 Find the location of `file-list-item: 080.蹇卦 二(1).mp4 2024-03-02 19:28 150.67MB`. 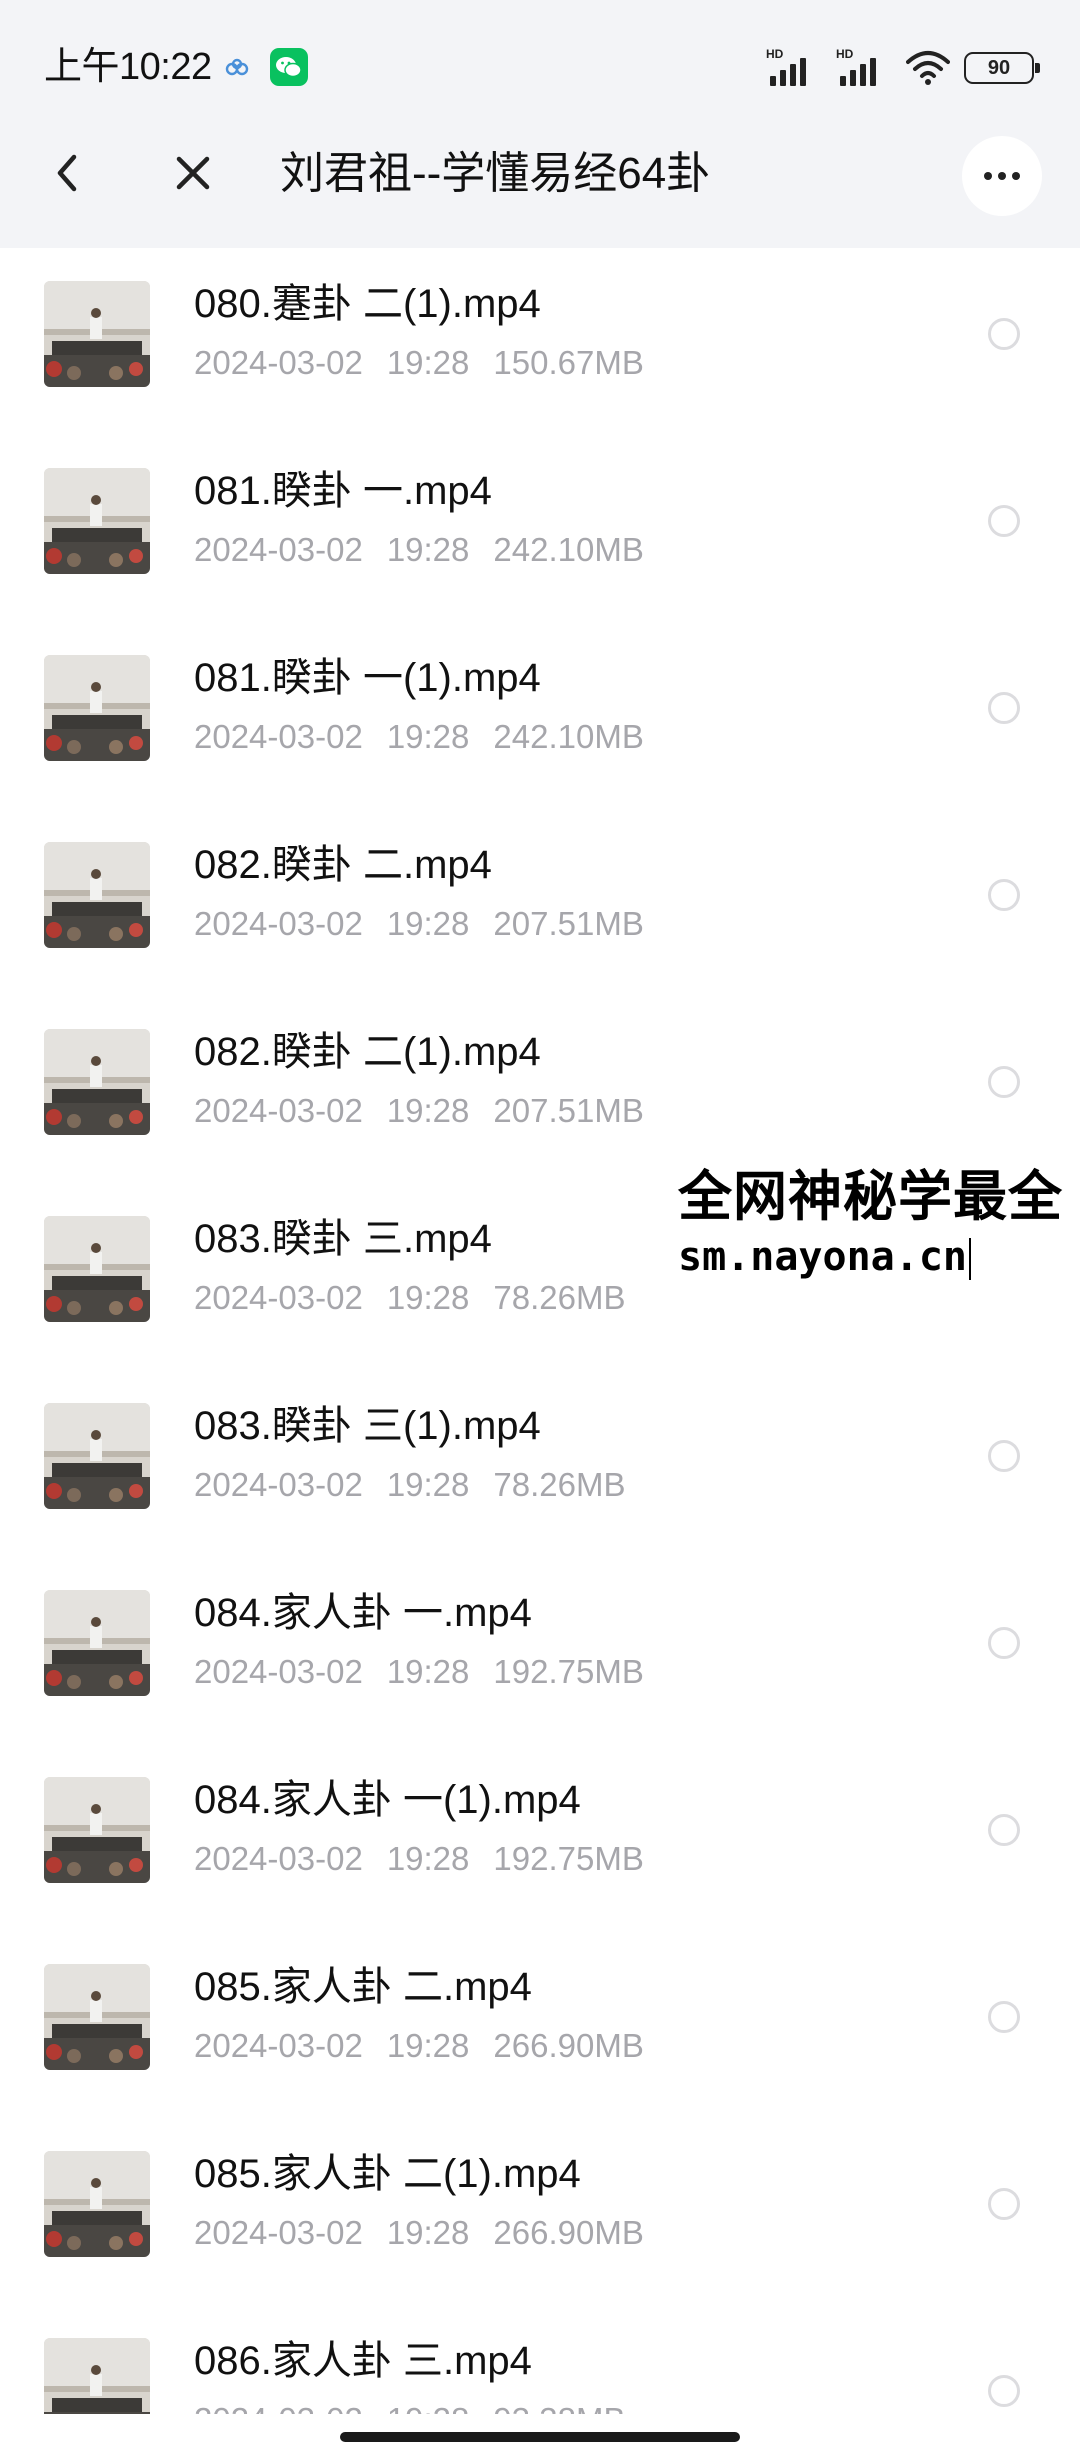

file-list-item: 080.蹇卦 二(1).mp4 2024-03-02 19:28 150.67MB is located at coordinates (540, 341).